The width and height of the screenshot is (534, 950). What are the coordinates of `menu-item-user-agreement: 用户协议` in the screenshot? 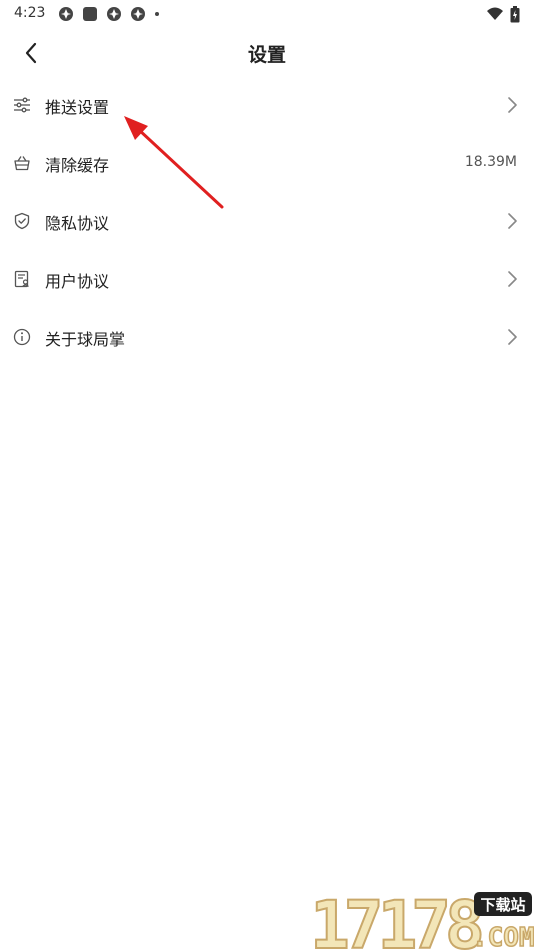 It's located at (267, 279).